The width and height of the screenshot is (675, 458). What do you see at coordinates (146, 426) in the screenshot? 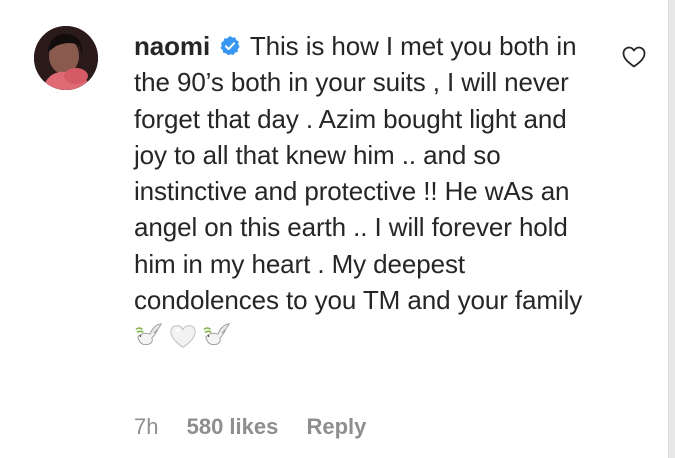
I see `timestamp: 7h` at bounding box center [146, 426].